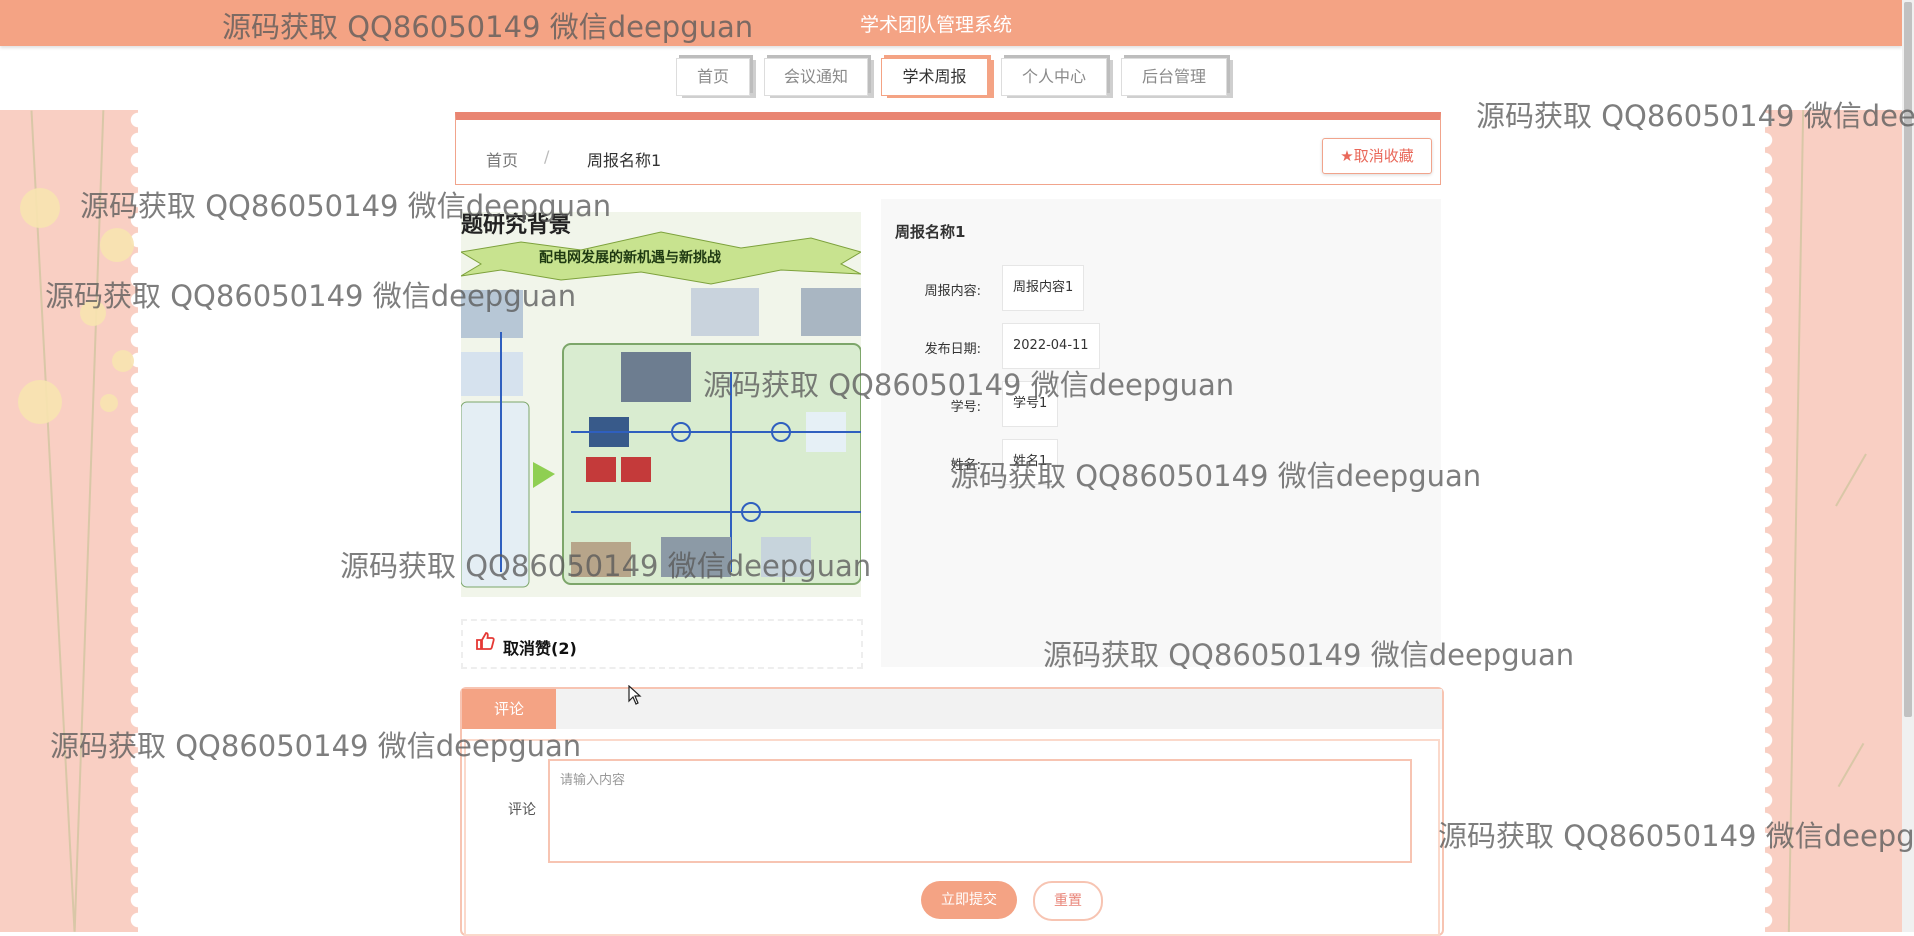 This screenshot has width=1914, height=936. What do you see at coordinates (1383, 156) in the screenshot?
I see `unfavorite-label: 取消收藏` at bounding box center [1383, 156].